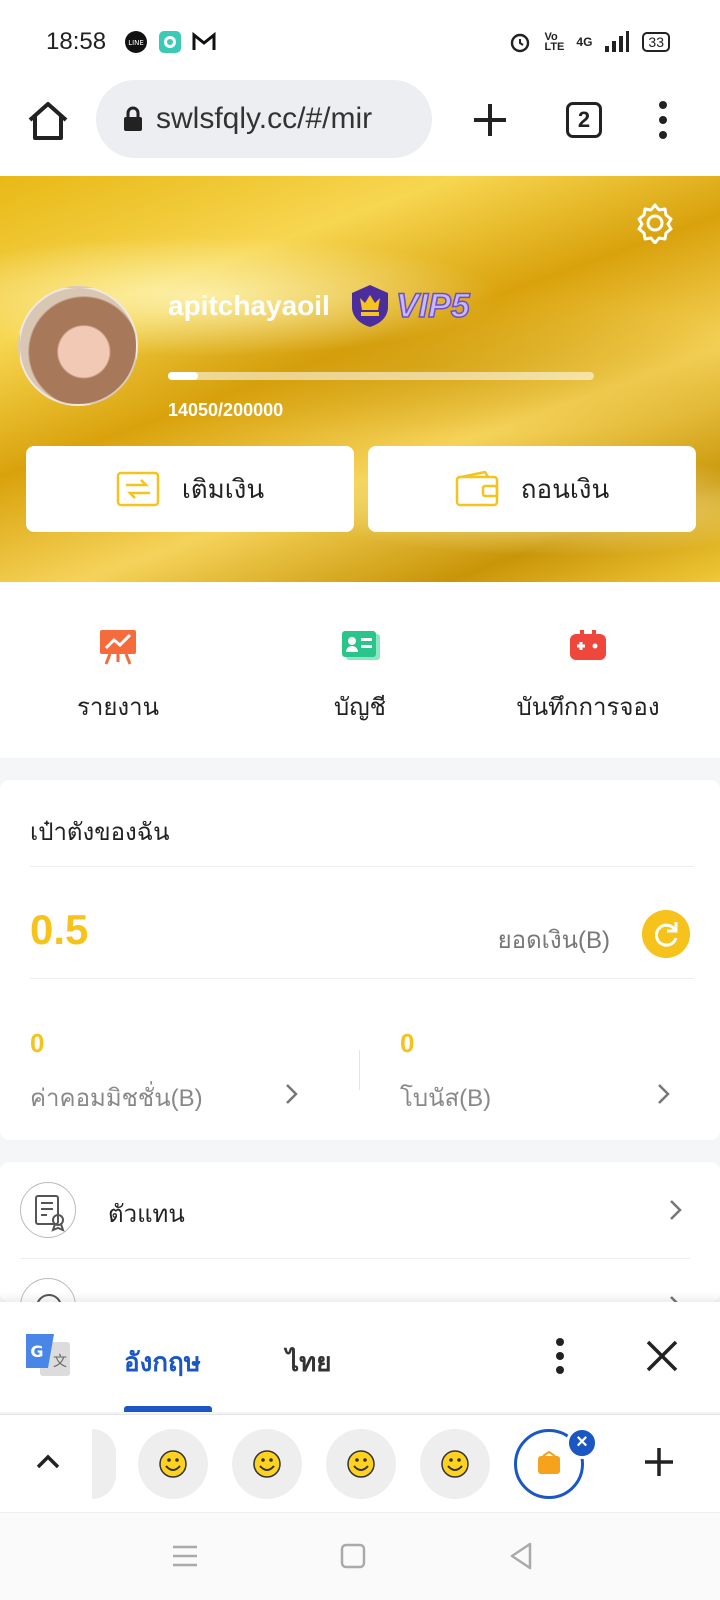  What do you see at coordinates (118, 676) in the screenshot?
I see `quick-nav-report: รายงาน` at bounding box center [118, 676].